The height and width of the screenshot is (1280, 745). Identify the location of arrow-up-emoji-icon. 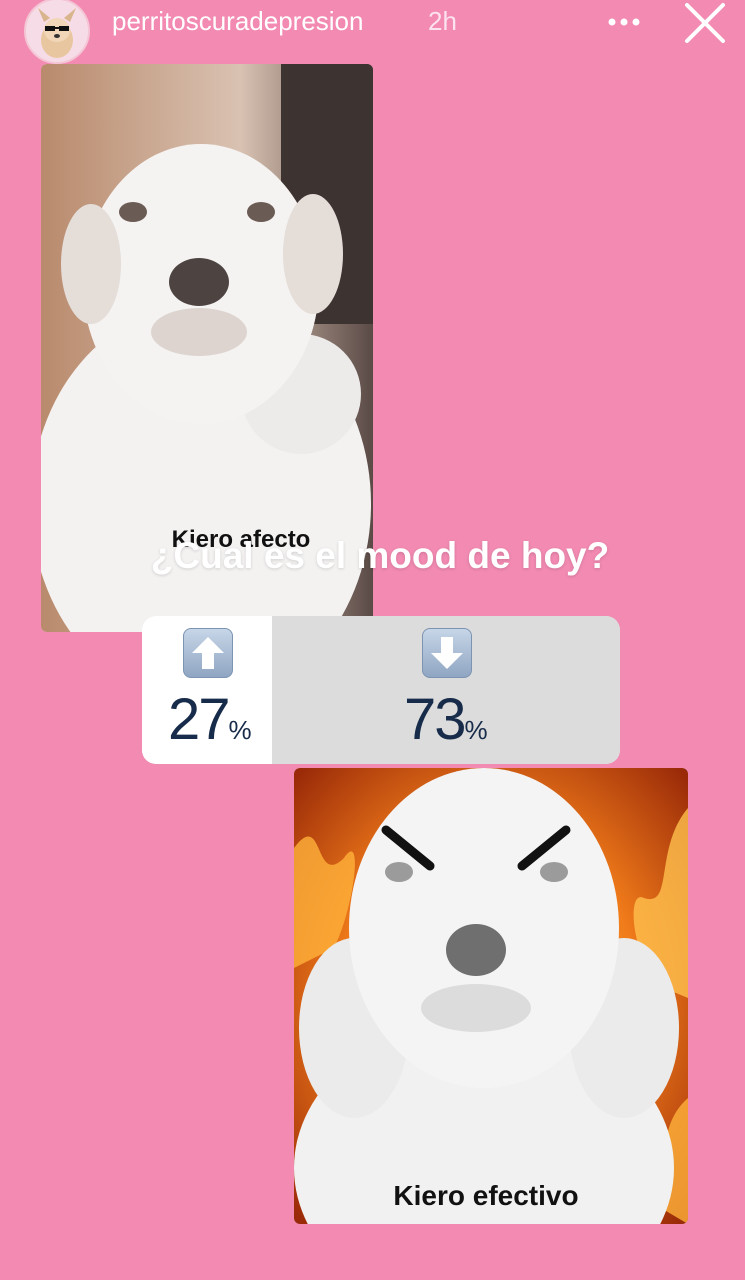
(208, 653).